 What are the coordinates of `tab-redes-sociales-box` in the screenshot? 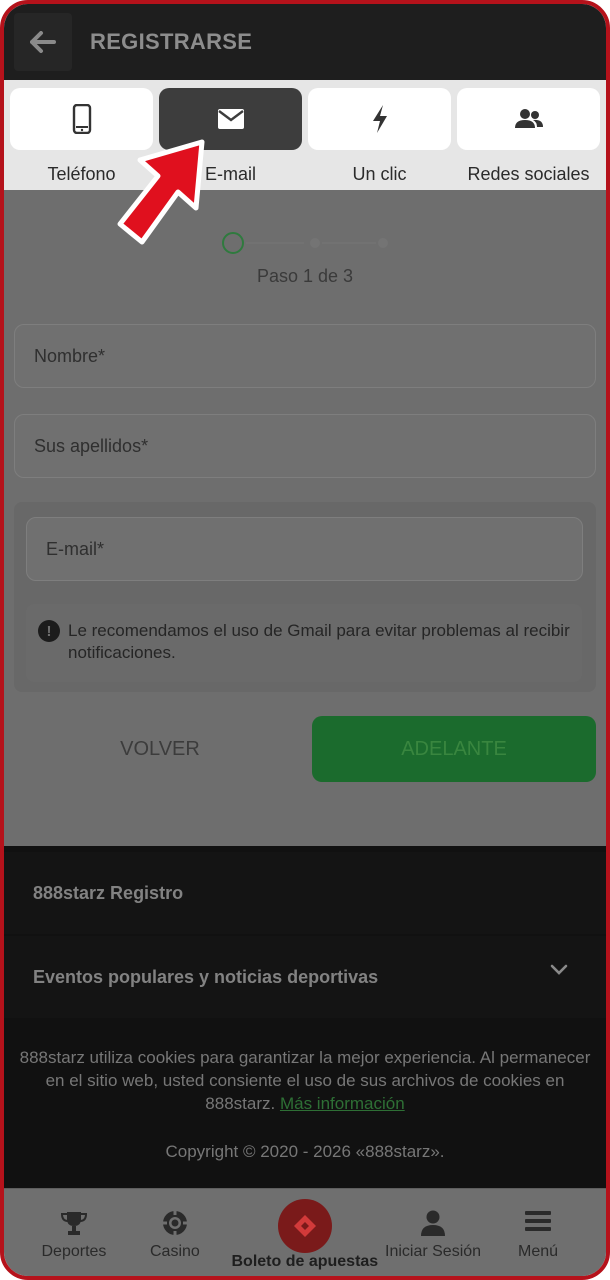 It's located at (528, 119).